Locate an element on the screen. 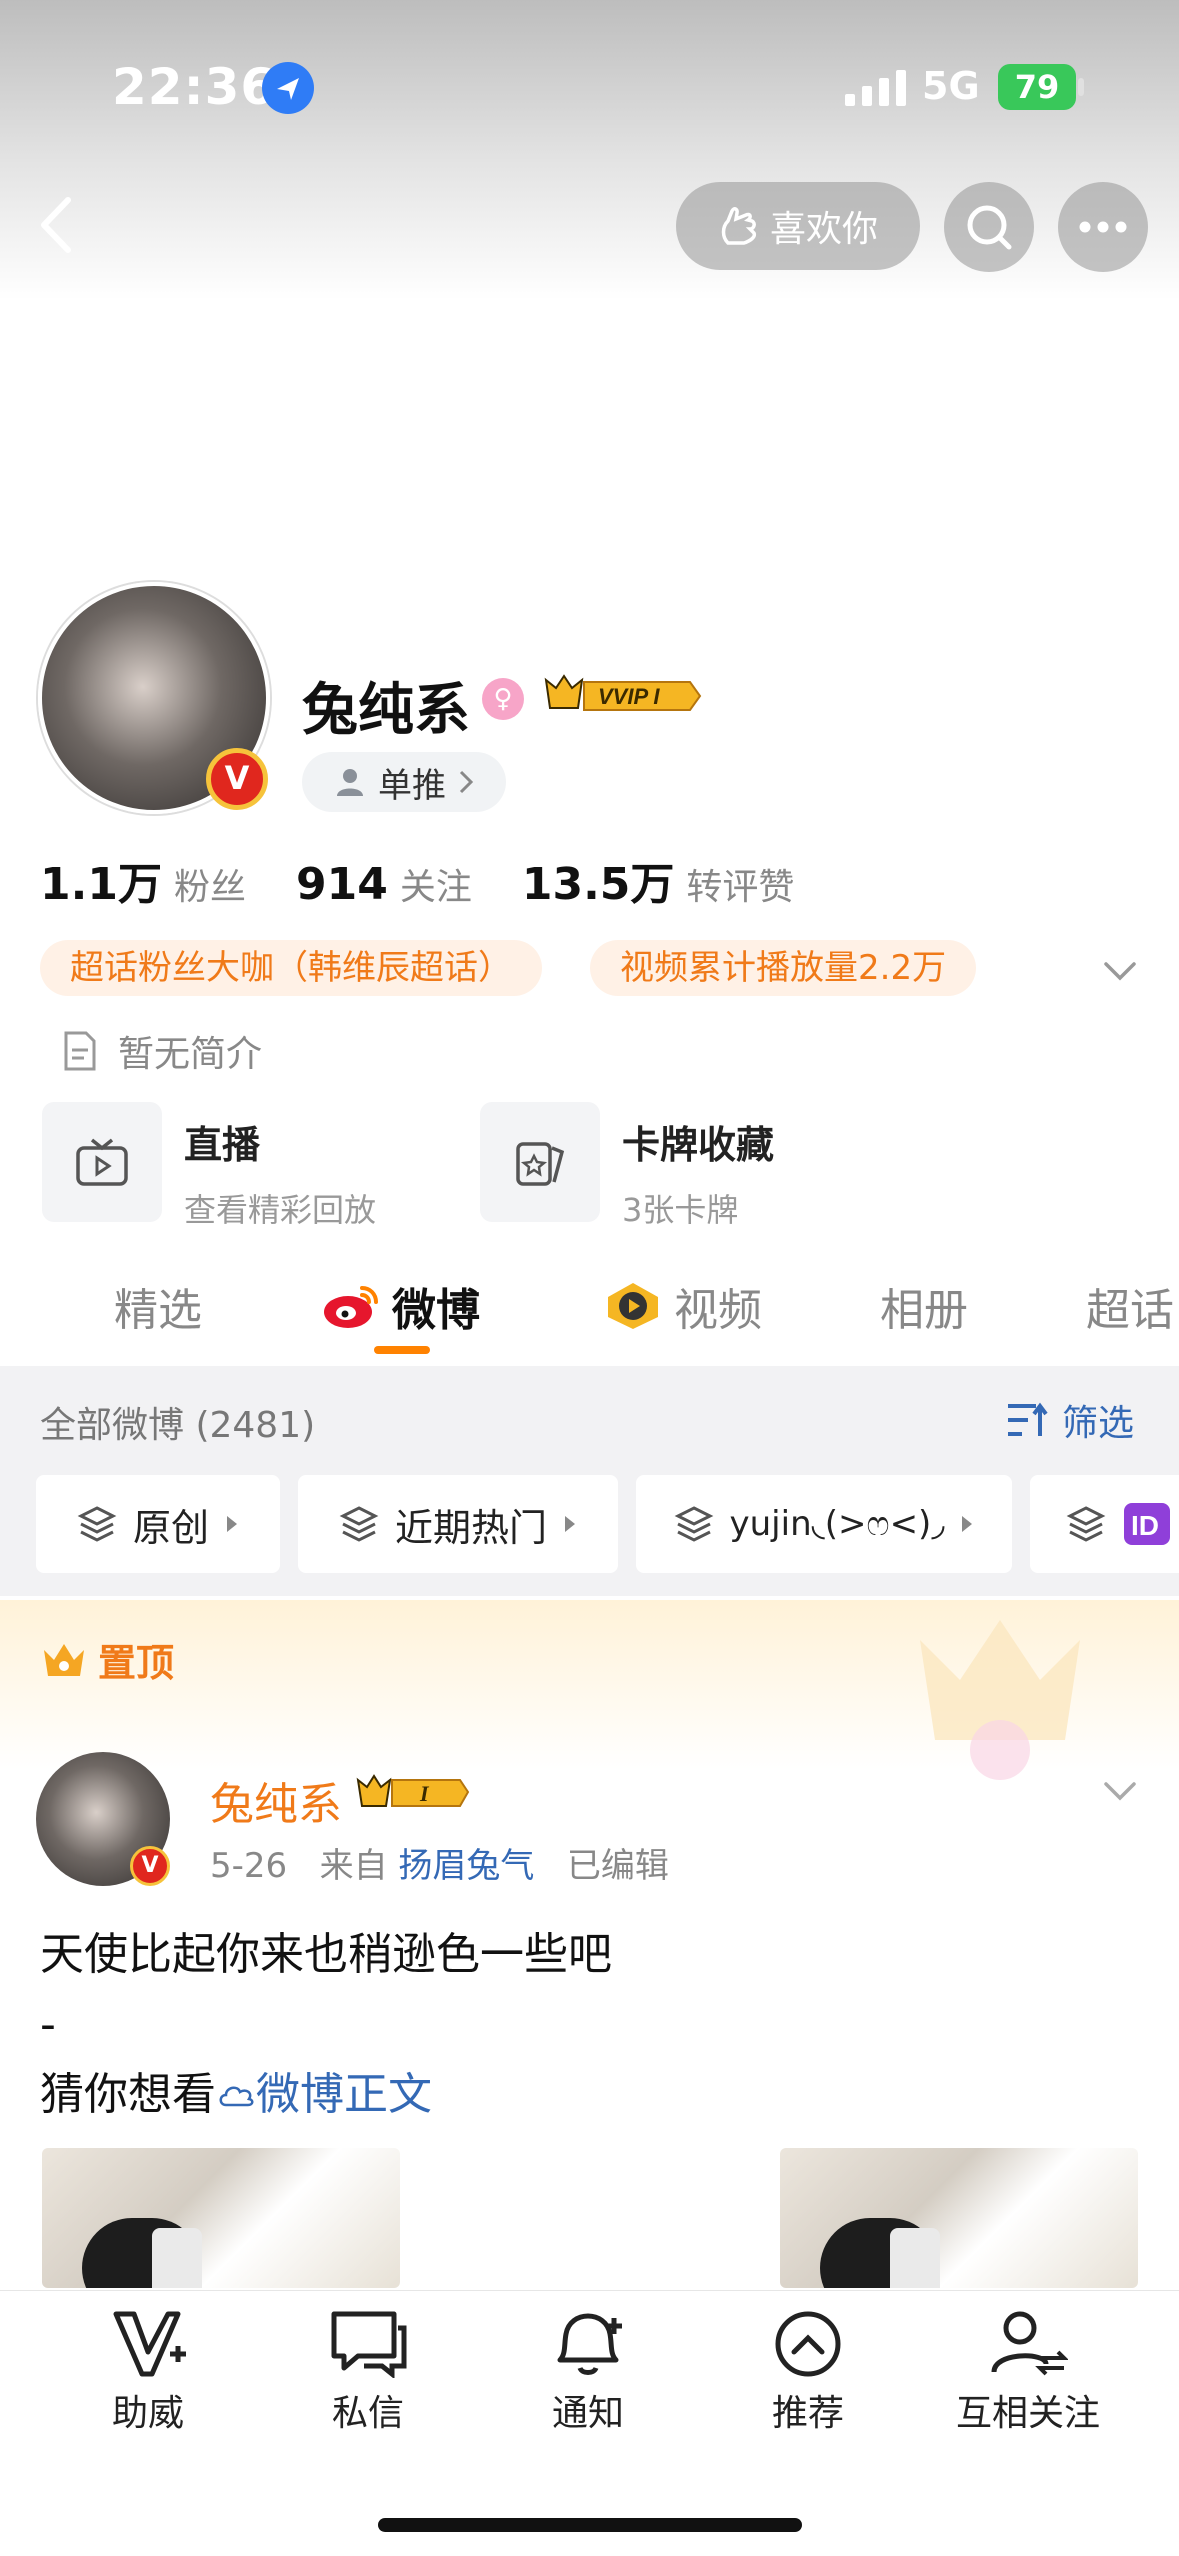  post-full-text-label: 微博正文 is located at coordinates (344, 2094).